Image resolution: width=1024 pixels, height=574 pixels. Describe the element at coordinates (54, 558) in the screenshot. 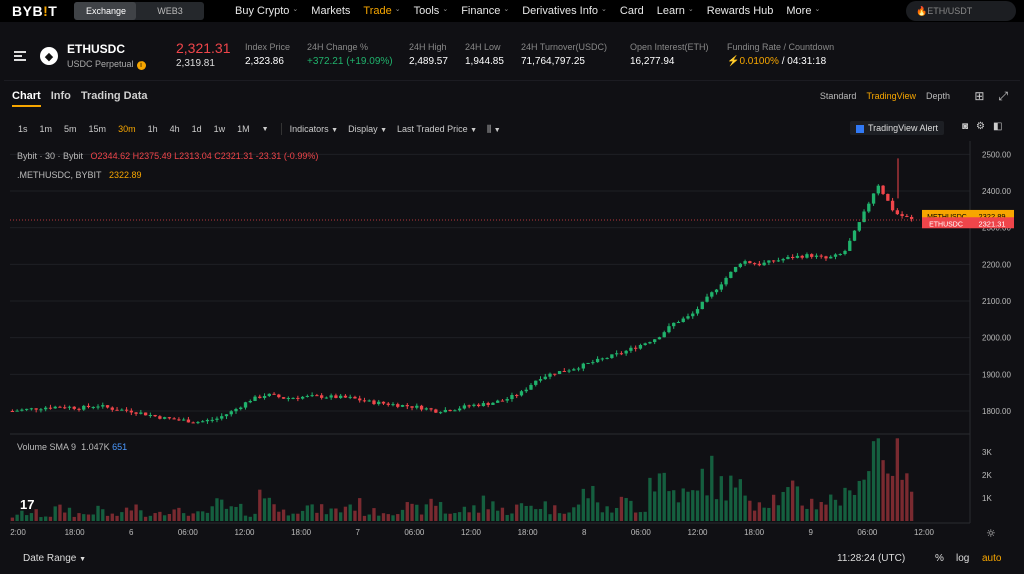

I see `date-range-dropdown: Date Range ▼` at that location.